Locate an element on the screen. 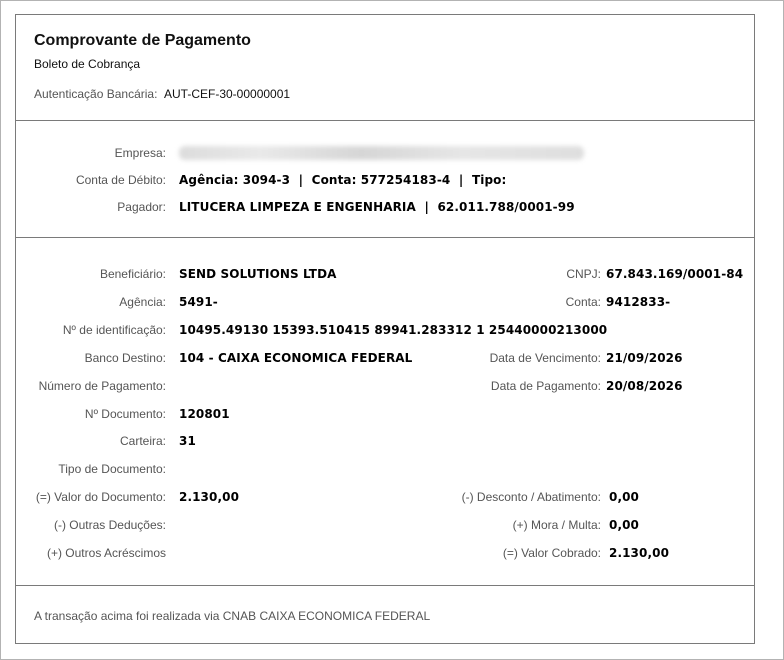 This screenshot has width=784, height=660. empresa-label: Empresa: is located at coordinates (140, 153).